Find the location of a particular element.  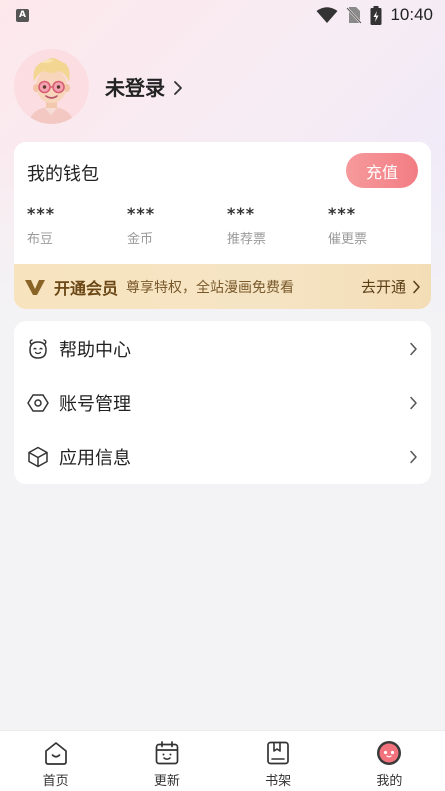

nav-label: 更新 is located at coordinates (166, 781).